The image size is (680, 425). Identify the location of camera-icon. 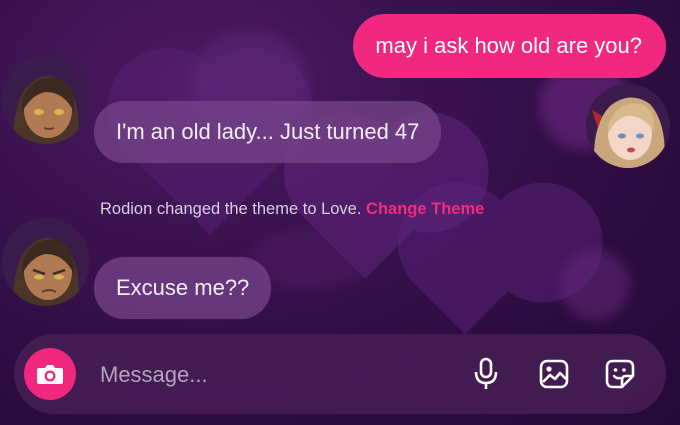
(50, 374).